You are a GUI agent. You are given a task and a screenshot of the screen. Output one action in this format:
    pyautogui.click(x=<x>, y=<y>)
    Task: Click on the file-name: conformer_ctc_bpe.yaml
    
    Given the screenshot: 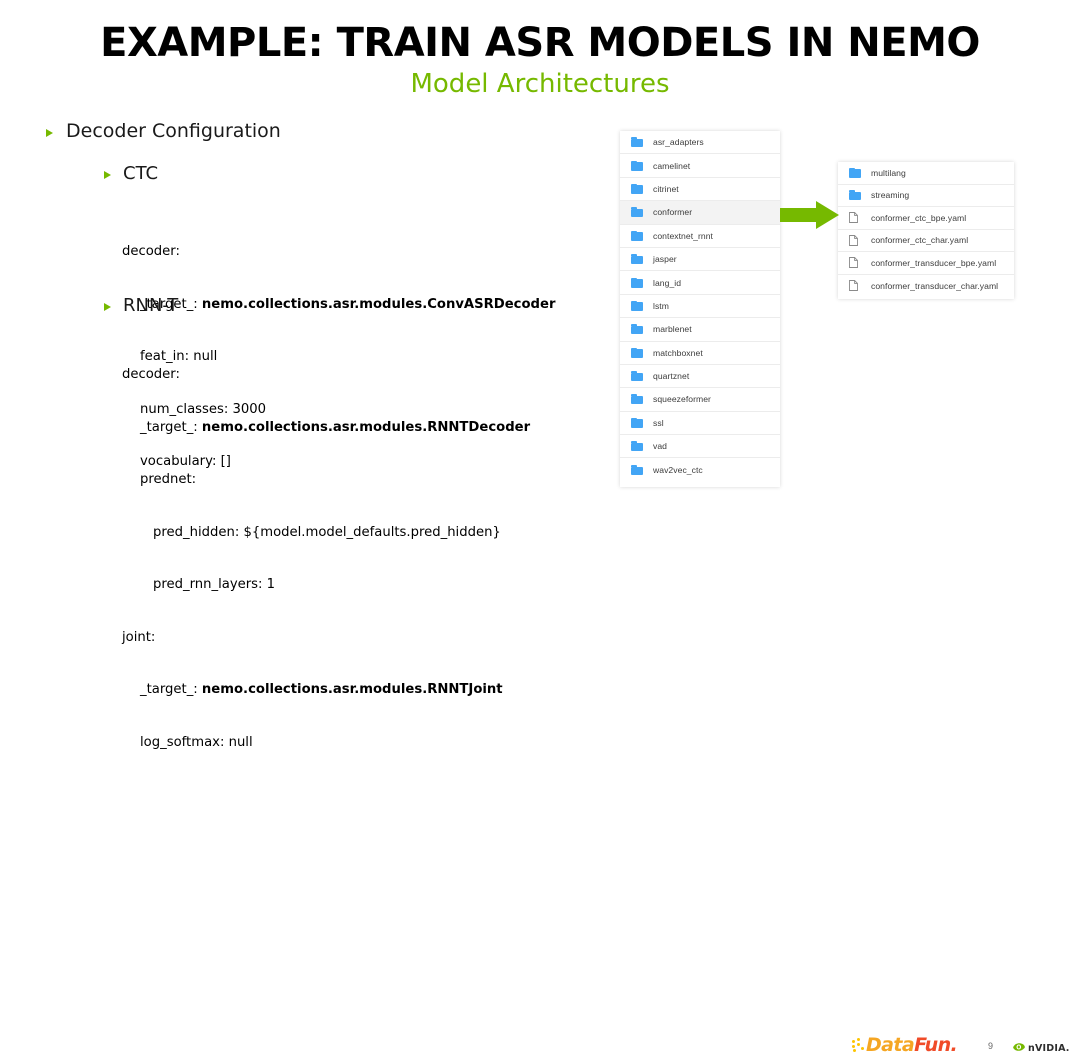 What is the action you would take?
    pyautogui.click(x=919, y=217)
    